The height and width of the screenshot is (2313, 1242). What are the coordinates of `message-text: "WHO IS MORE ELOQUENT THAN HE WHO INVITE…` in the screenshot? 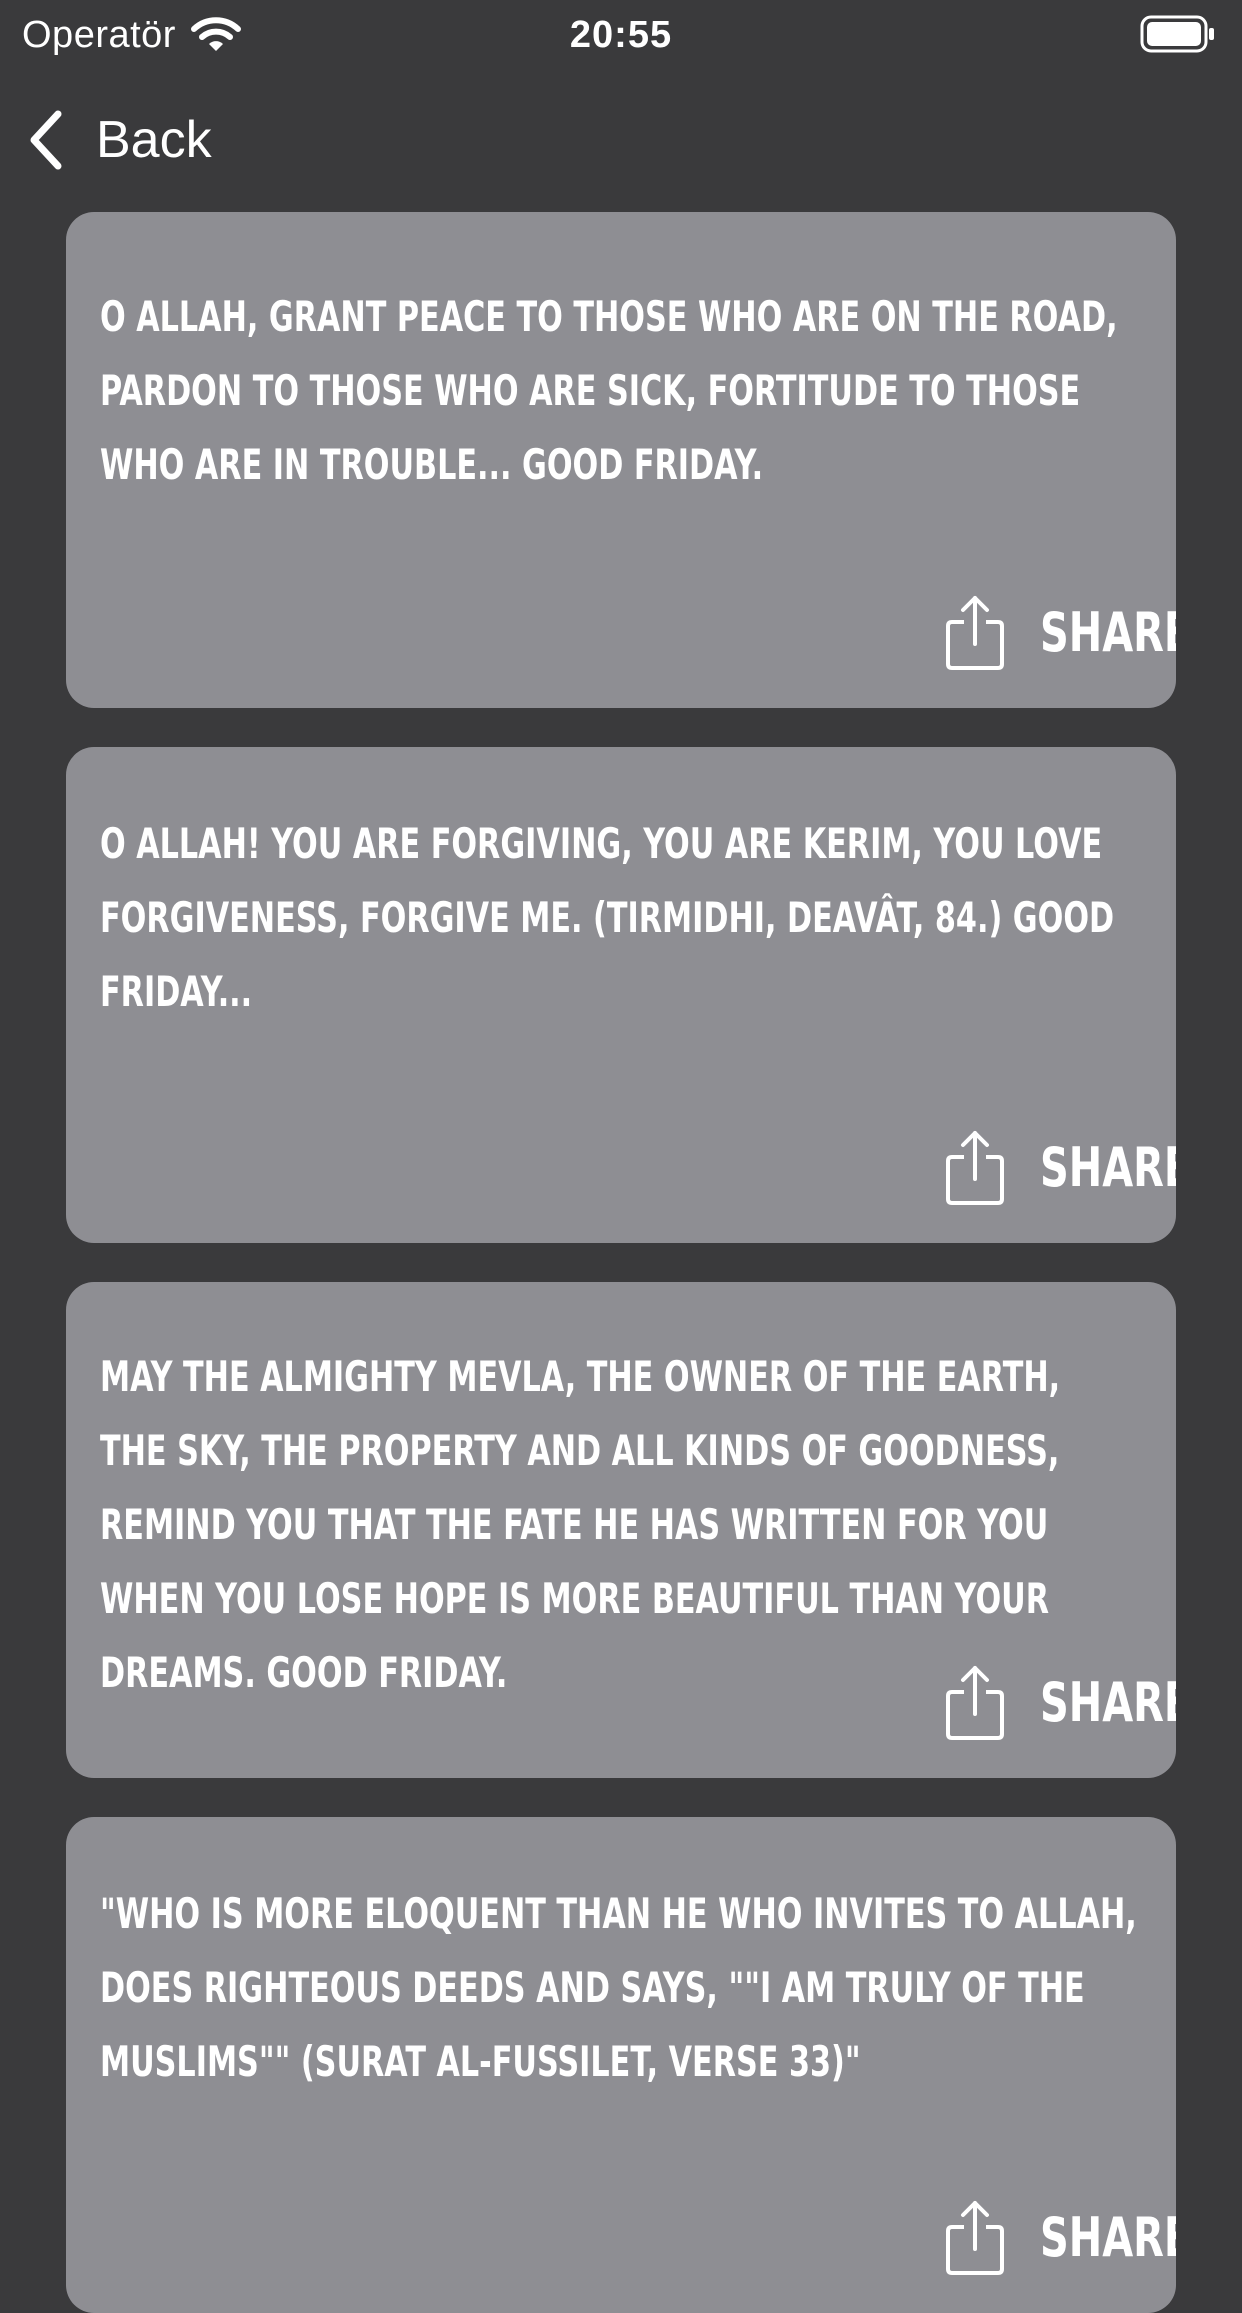 It's located at (618, 1987).